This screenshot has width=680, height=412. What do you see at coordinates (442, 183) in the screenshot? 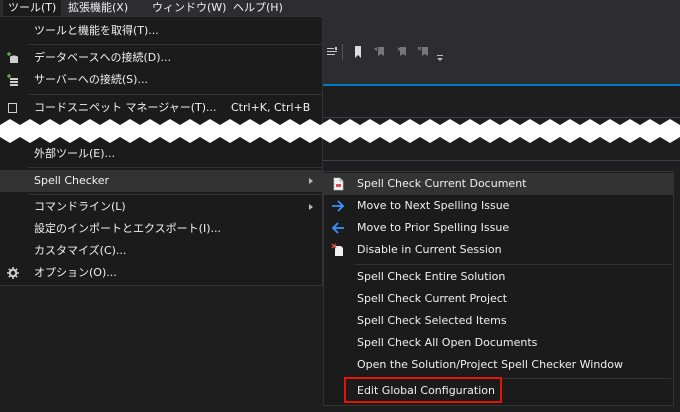
I see `submenu-item-label: Spell Check Current Document` at bounding box center [442, 183].